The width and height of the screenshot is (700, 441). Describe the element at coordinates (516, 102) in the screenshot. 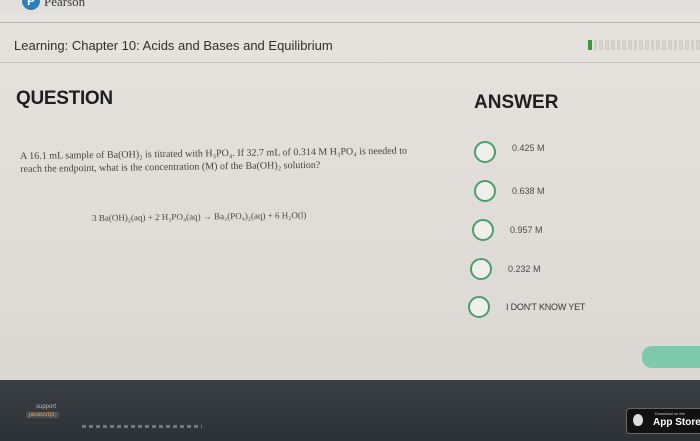

I see `answer-heading: ANSWER` at that location.